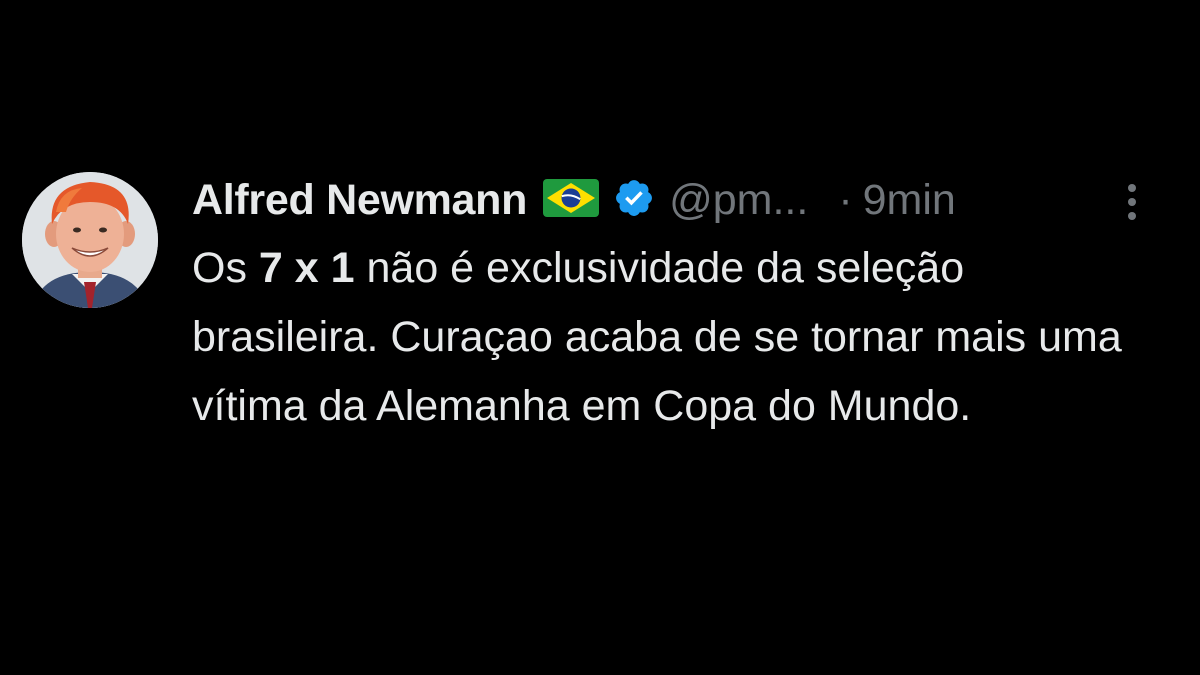 Image resolution: width=1200 pixels, height=675 pixels. I want to click on tweet-text-bold: 7 x 1, so click(306, 268).